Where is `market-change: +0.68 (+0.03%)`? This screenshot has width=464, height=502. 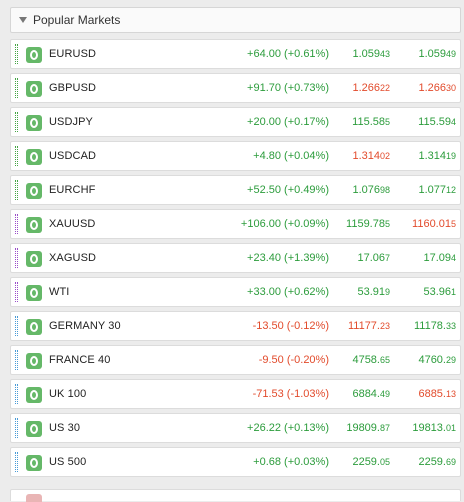
market-change: +0.68 (+0.03%) is located at coordinates (291, 462).